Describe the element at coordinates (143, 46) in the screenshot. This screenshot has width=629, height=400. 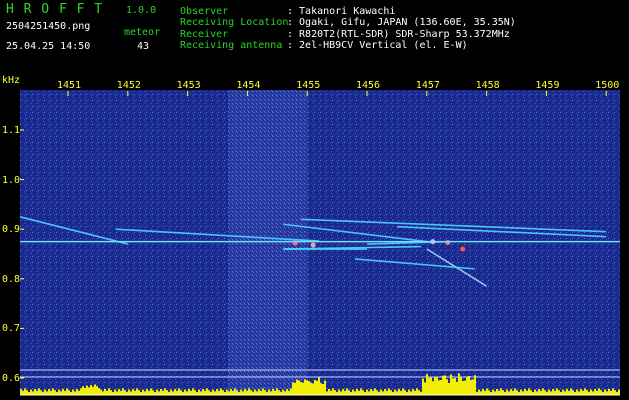
I see `meteor-count: 43` at that location.